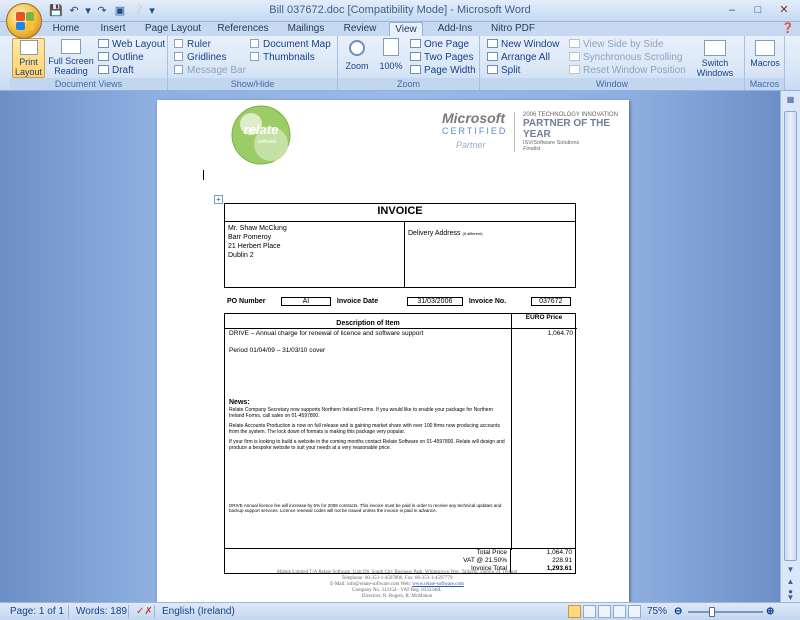 The width and height of the screenshot is (800, 620). I want to click on tab-home: Home, so click(66, 29).